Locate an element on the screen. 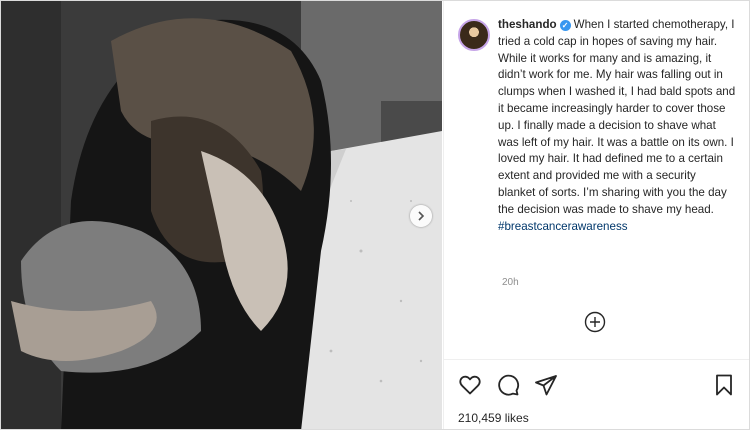 The width and height of the screenshot is (750, 430). carousel-next-button is located at coordinates (421, 216).